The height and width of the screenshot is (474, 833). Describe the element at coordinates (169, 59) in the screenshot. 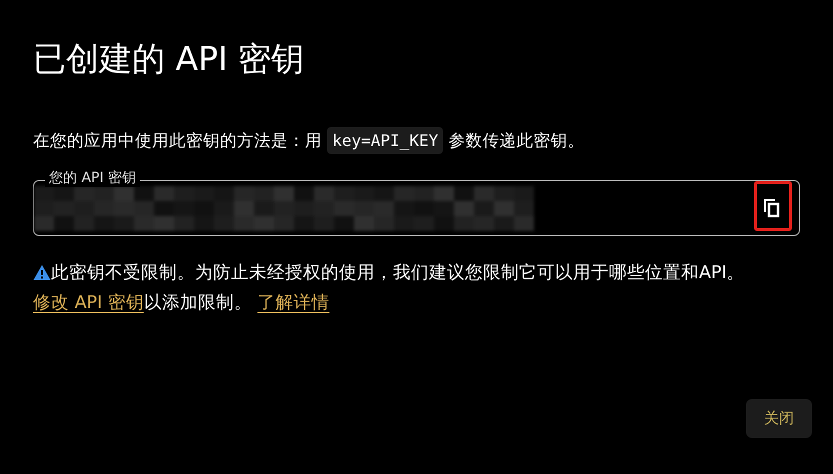

I see `dialog-title: 已创建的 API 密钥` at that location.